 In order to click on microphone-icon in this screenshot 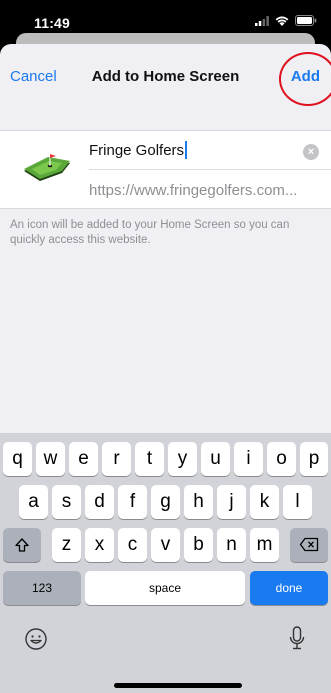, I will do `click(297, 639)`.